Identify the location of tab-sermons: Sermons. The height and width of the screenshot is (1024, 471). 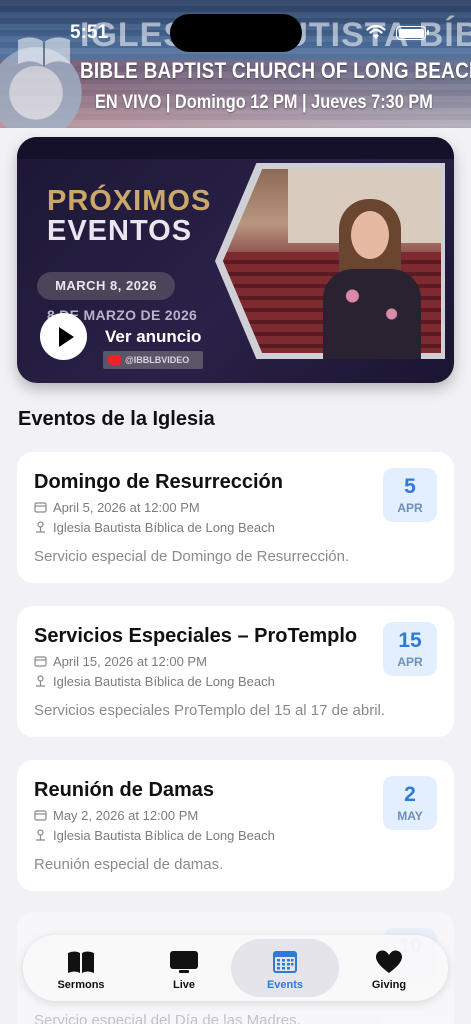
(81, 968).